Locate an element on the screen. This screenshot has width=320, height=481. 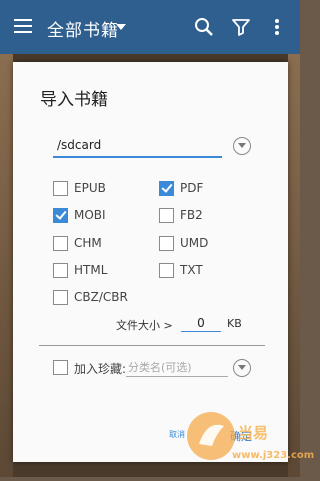
more-vert-icon is located at coordinates (277, 27).